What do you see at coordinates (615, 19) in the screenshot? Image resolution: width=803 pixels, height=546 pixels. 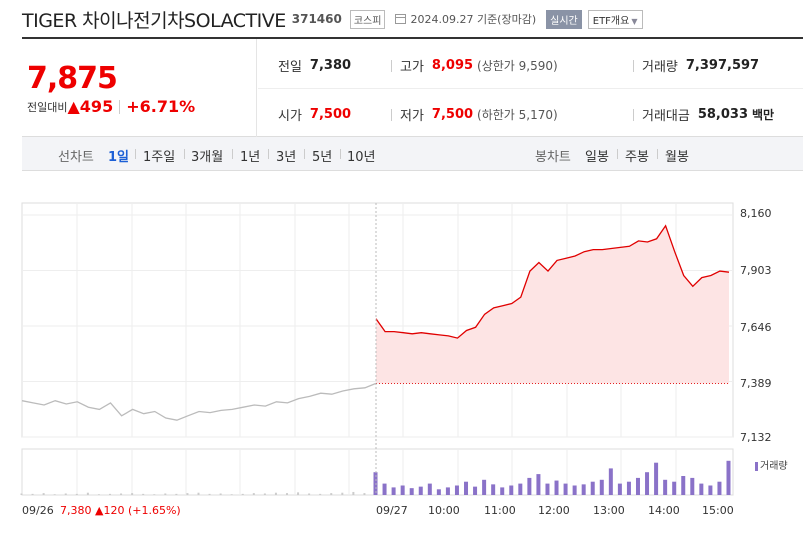 I see `etf-overview-dropdown: ETF개요 ▼` at bounding box center [615, 19].